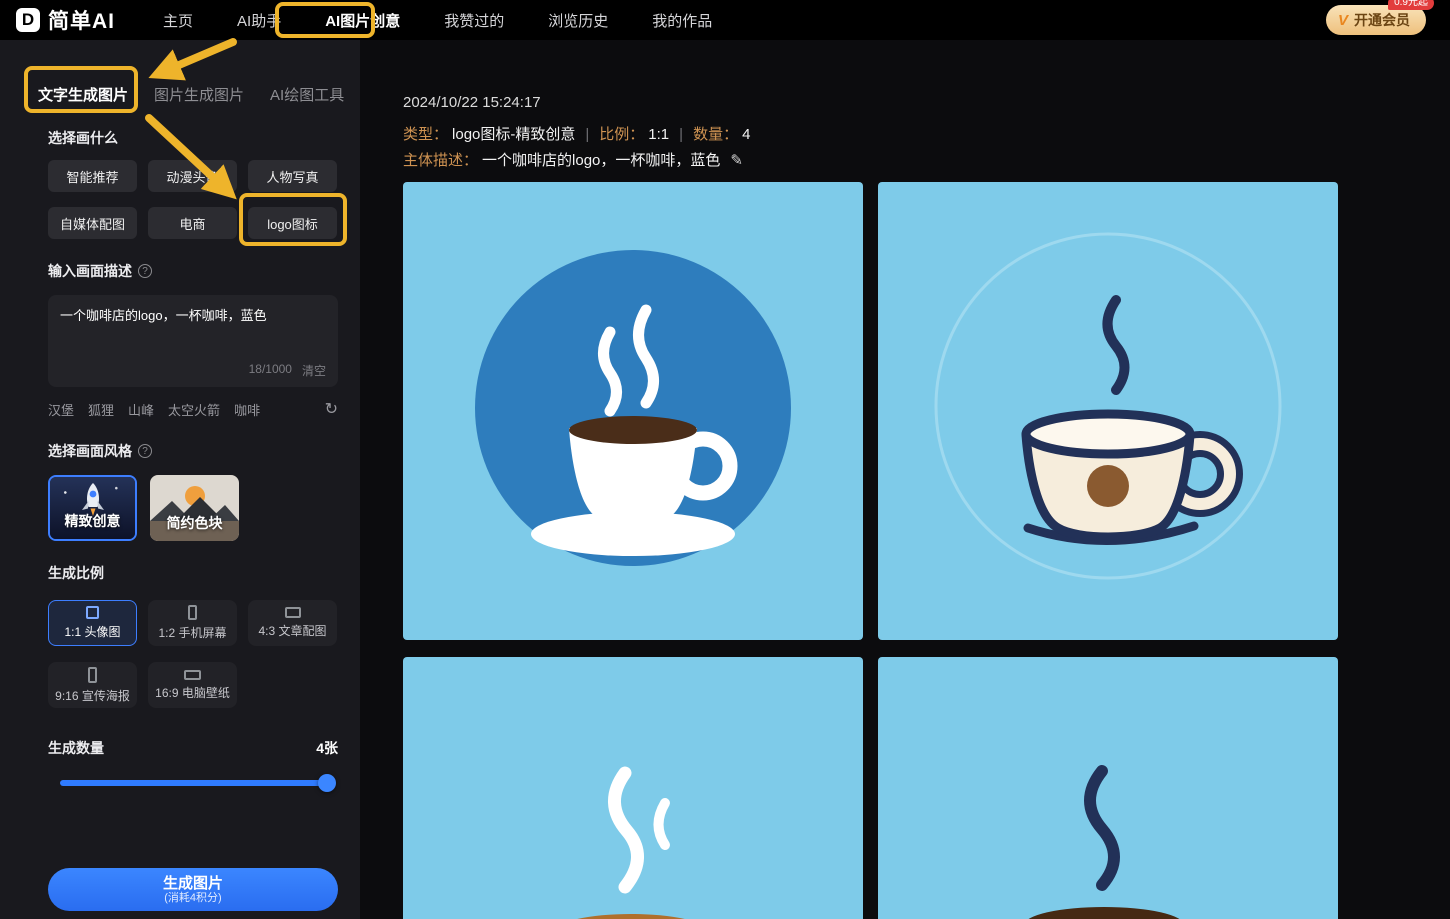 The height and width of the screenshot is (919, 1450). I want to click on ratio-label: 16:9 电脑壁纸, so click(192, 692).